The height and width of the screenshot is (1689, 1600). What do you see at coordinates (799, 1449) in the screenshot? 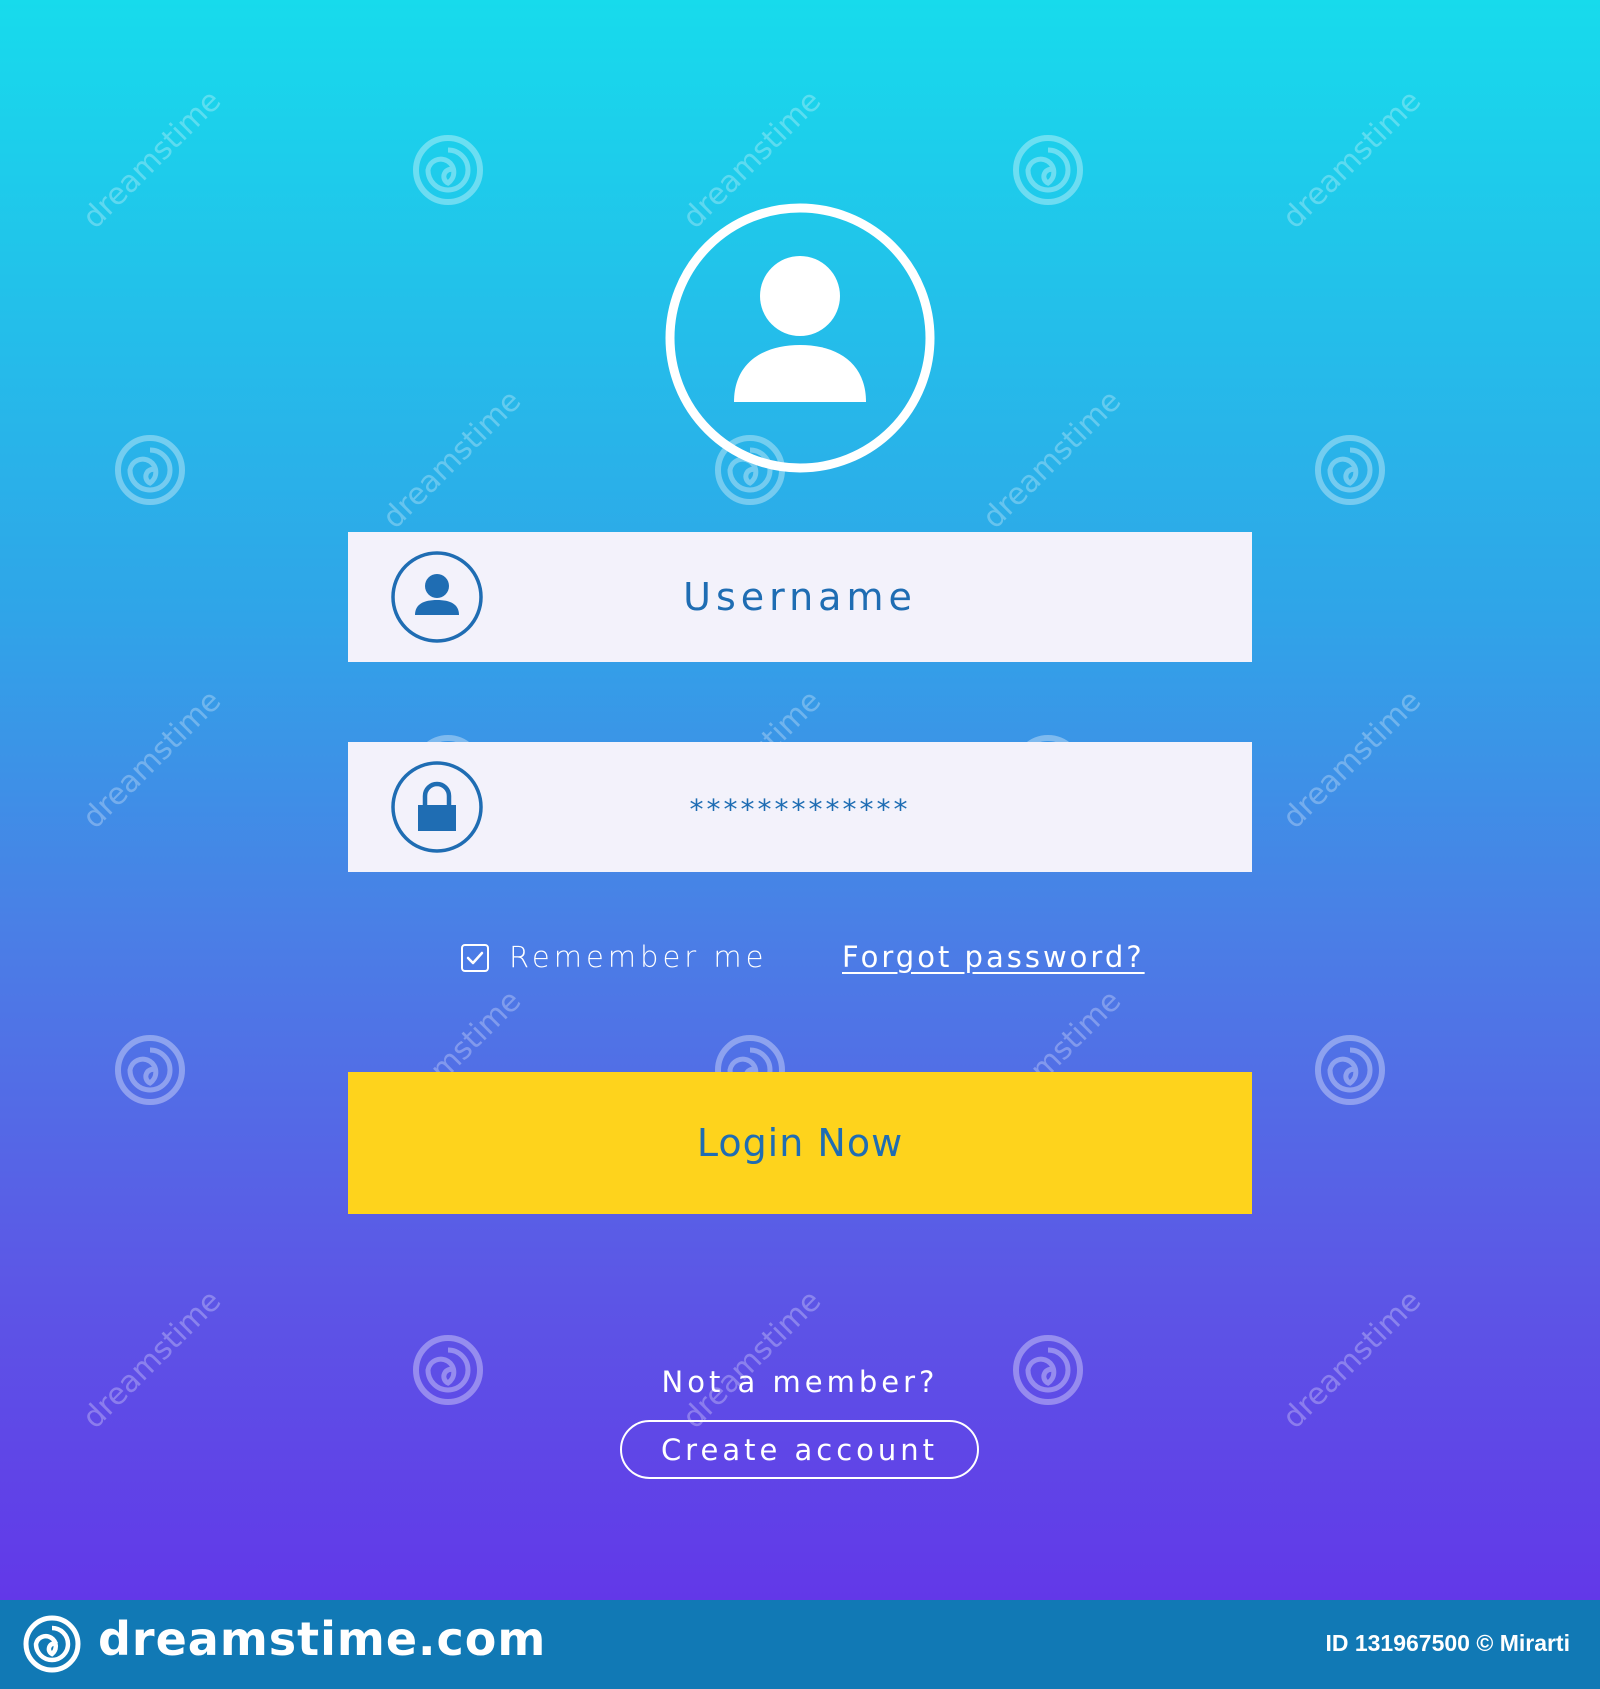
I see `create-account-button: Create account` at bounding box center [799, 1449].